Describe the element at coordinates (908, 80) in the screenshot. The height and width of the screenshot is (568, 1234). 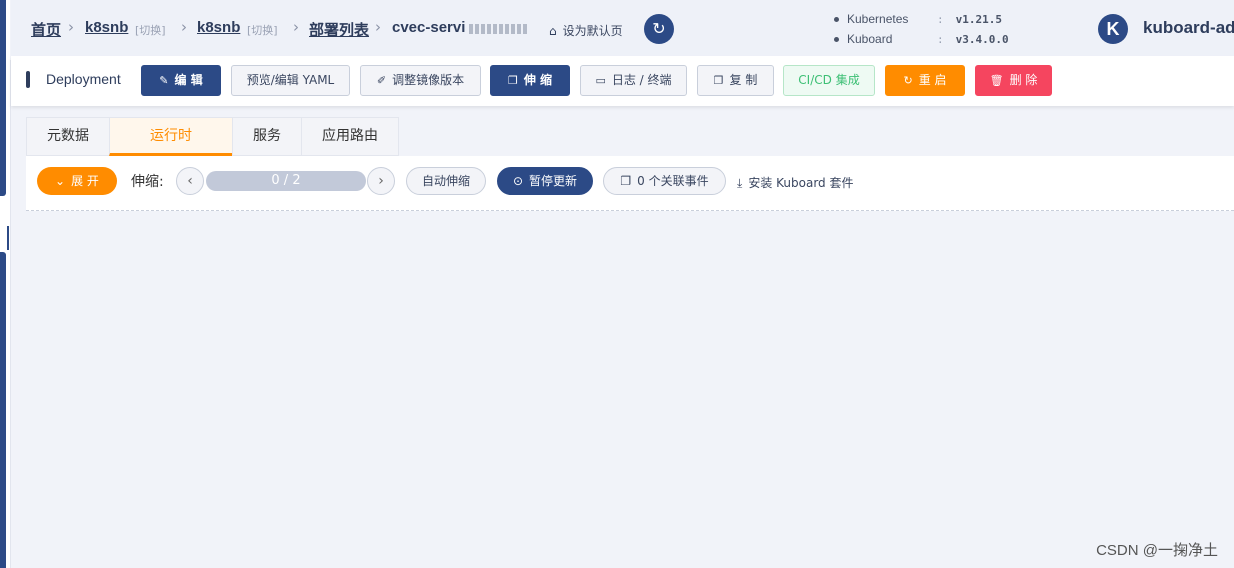
I see `restart-icon: ↻` at that location.